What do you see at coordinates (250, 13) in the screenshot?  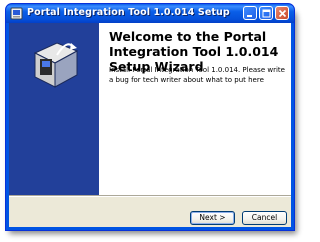 I see `minimize-button` at bounding box center [250, 13].